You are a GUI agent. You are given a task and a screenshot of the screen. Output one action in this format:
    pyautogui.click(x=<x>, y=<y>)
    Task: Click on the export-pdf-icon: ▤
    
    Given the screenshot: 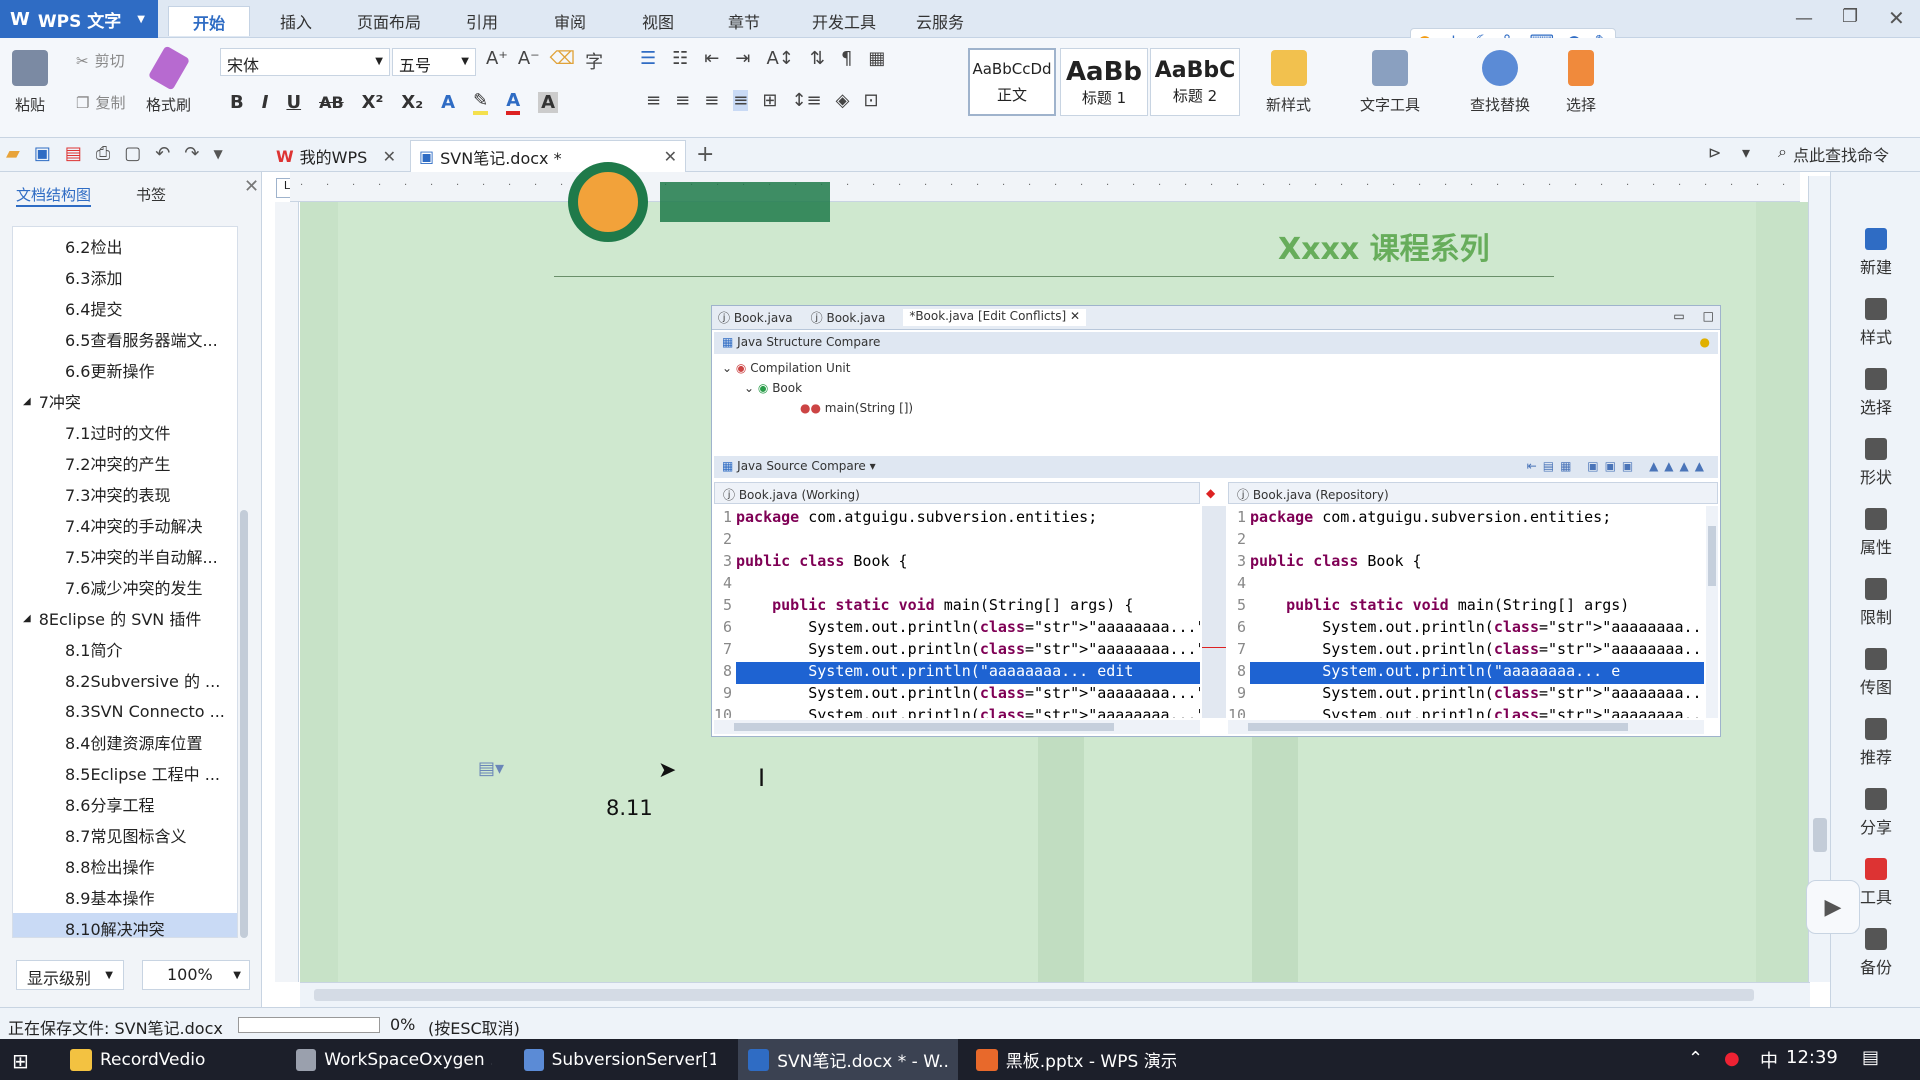 What is the action you would take?
    pyautogui.click(x=73, y=153)
    